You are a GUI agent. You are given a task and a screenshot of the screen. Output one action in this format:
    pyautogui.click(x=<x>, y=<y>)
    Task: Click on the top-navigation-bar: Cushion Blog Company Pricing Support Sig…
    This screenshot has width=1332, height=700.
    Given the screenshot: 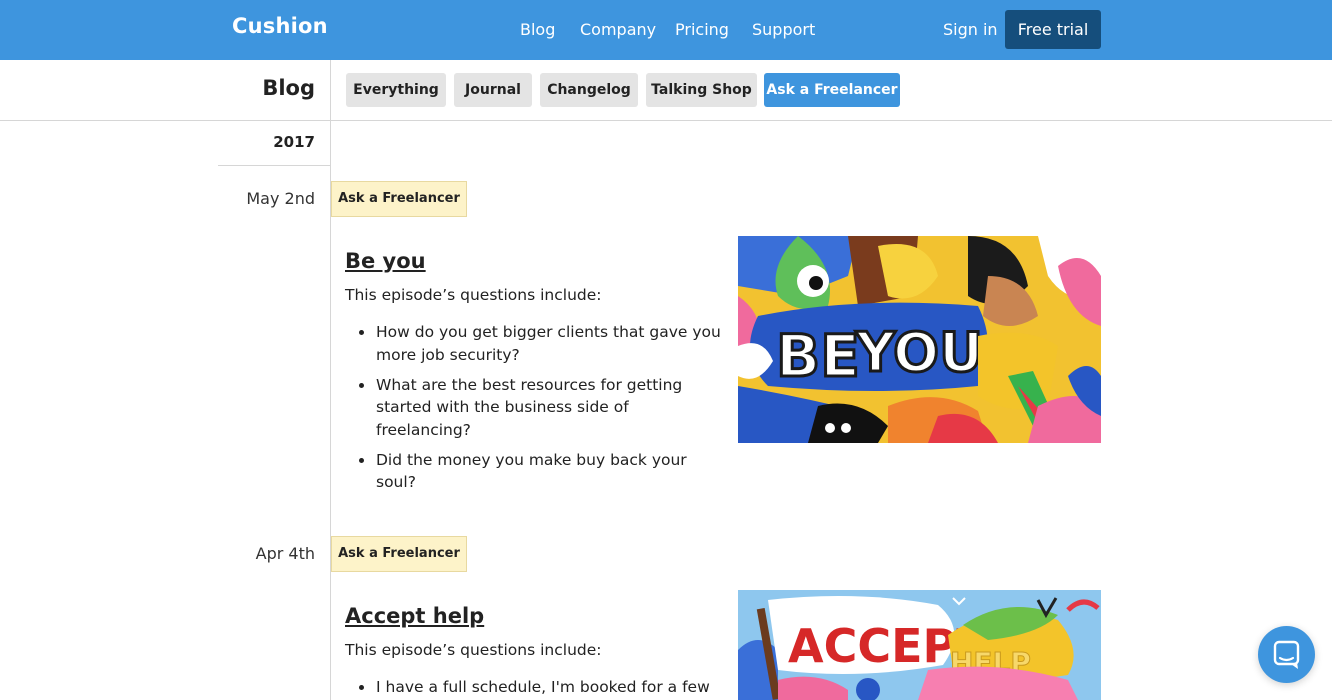 What is the action you would take?
    pyautogui.click(x=666, y=30)
    